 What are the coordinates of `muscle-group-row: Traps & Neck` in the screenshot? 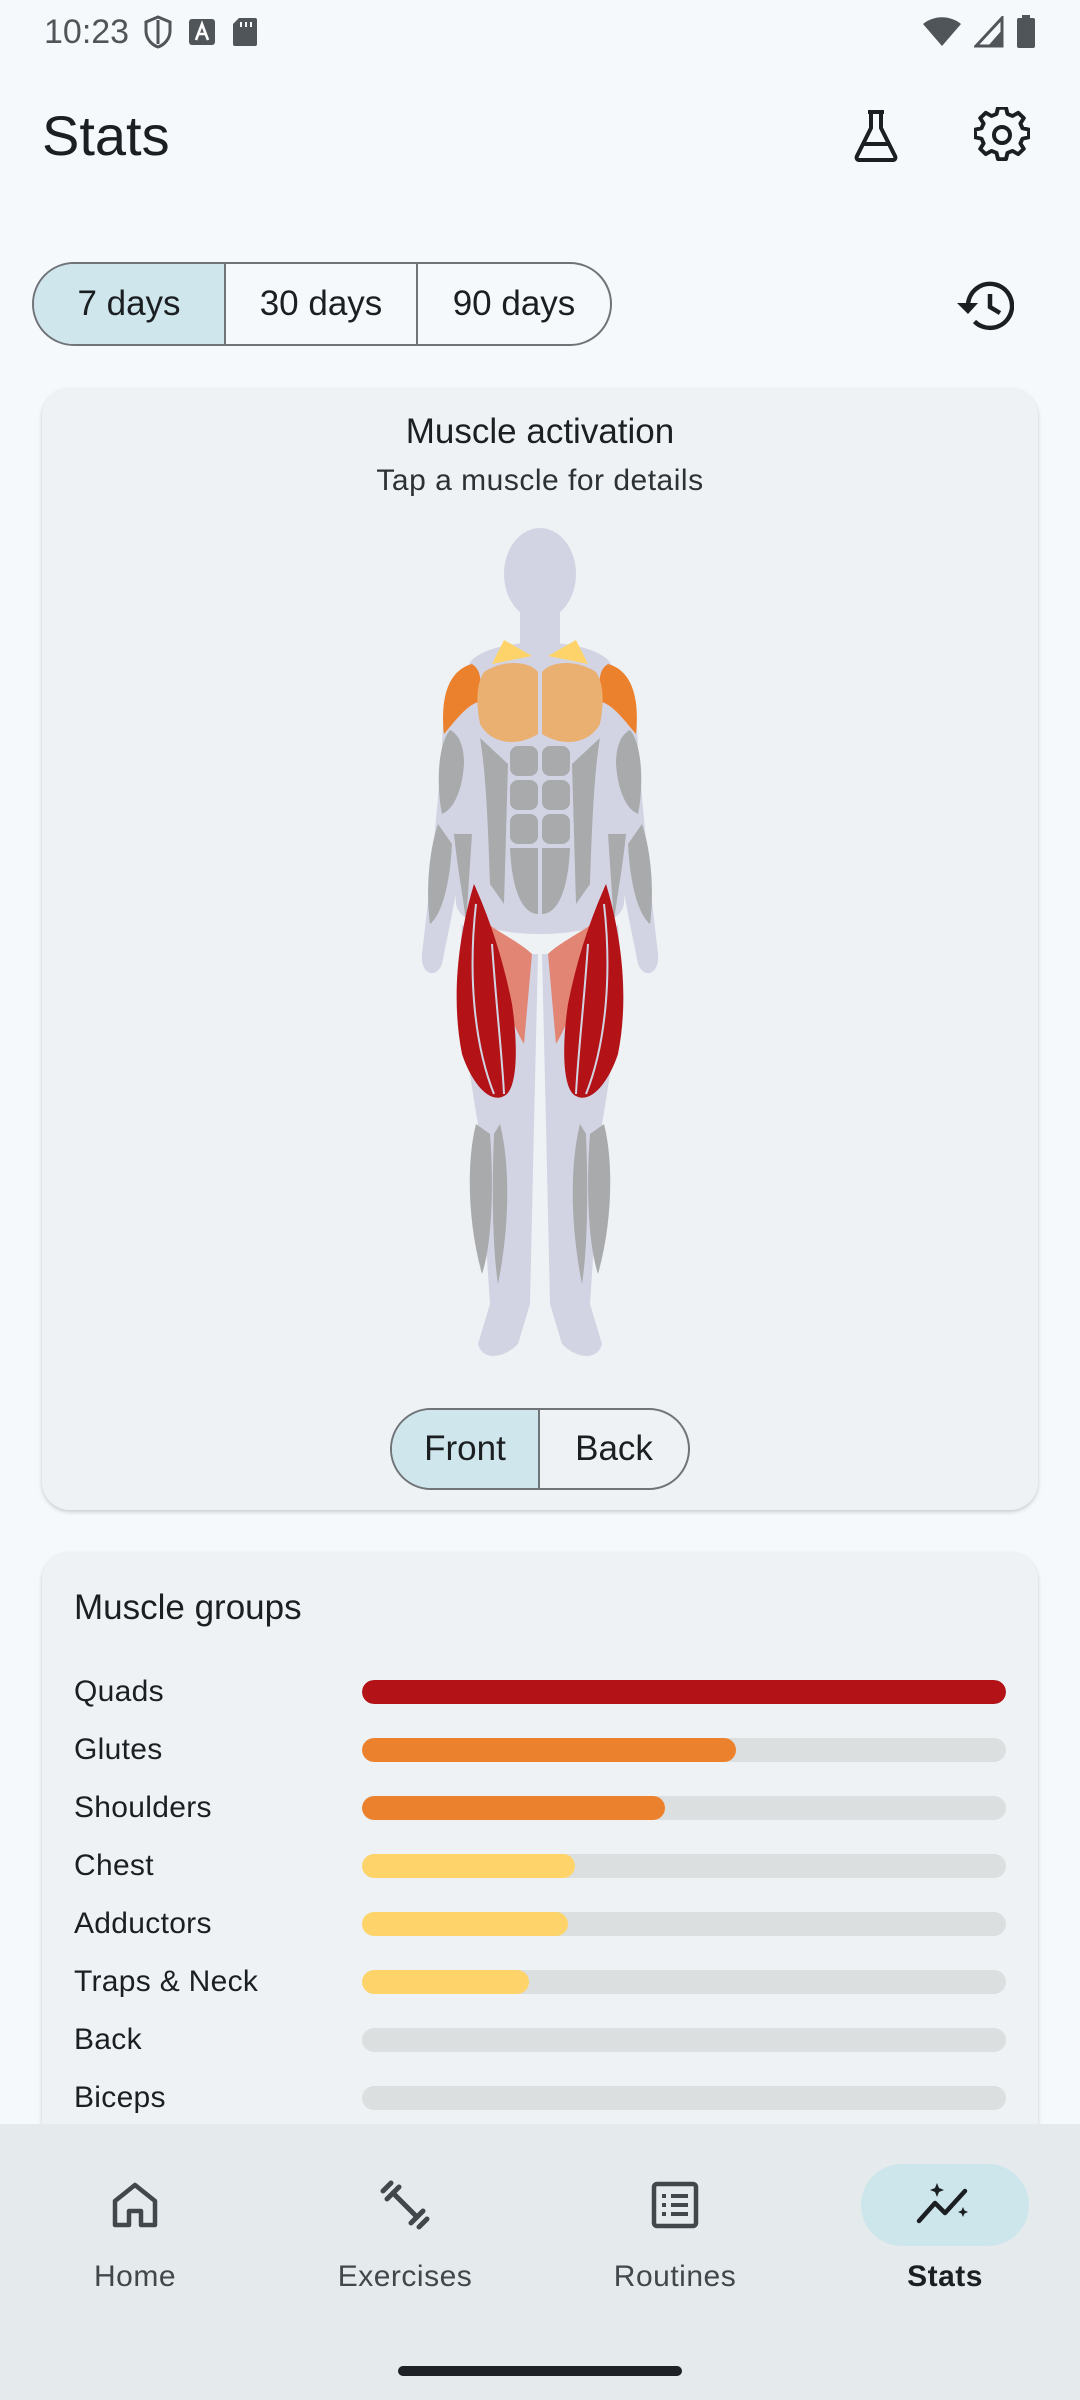 It's located at (540, 1982).